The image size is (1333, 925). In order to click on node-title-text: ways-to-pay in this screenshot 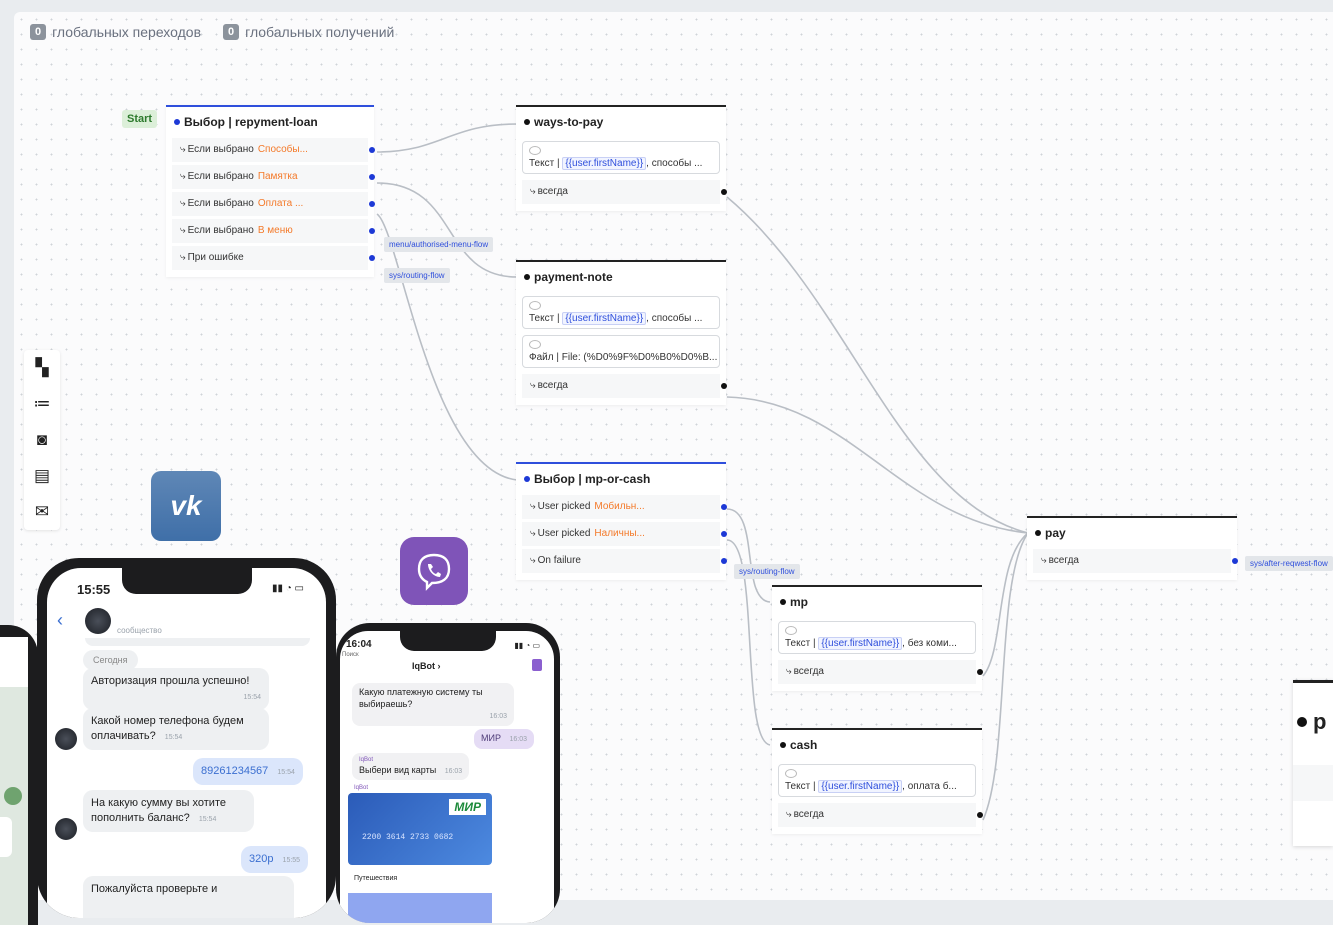, I will do `click(569, 122)`.